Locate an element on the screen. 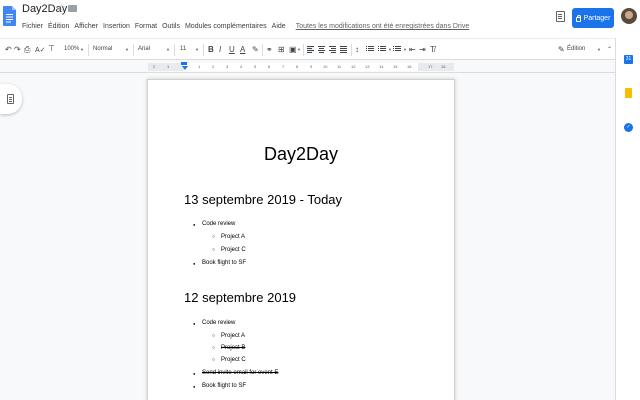  redo-icon: ↷ is located at coordinates (17, 50).